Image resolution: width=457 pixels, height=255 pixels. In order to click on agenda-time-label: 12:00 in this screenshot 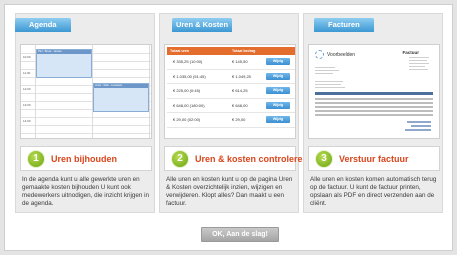, I will do `click(27, 89)`.